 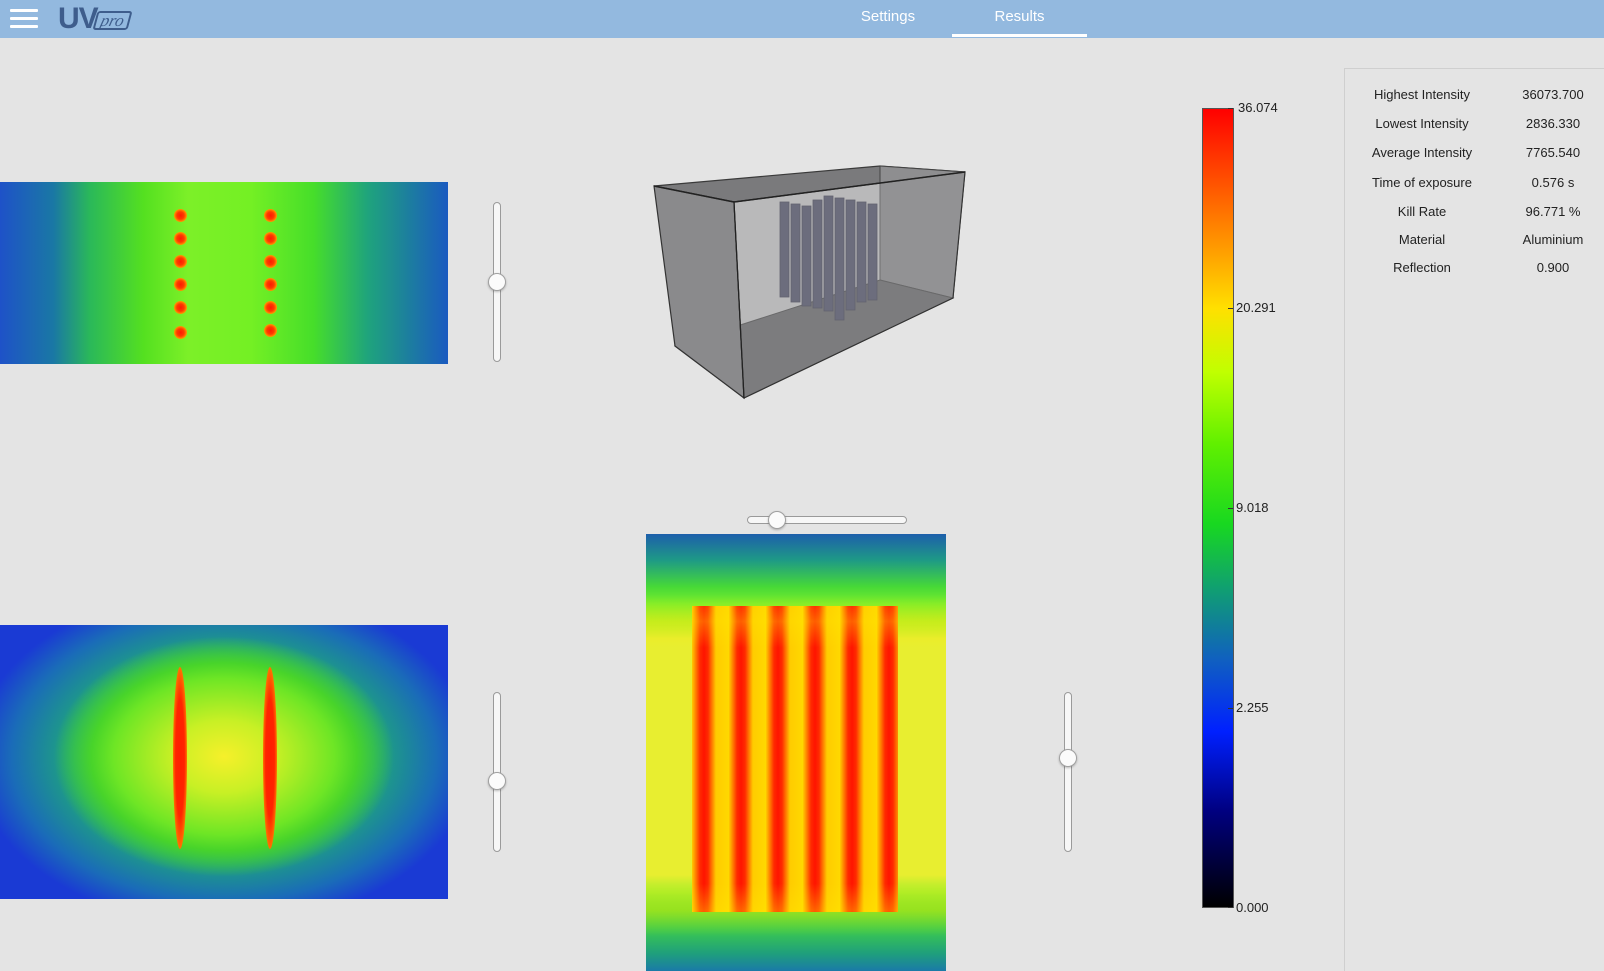 What do you see at coordinates (1474, 97) in the screenshot?
I see `result-row-highest-intensity: Highest Intensity 36073.700` at bounding box center [1474, 97].